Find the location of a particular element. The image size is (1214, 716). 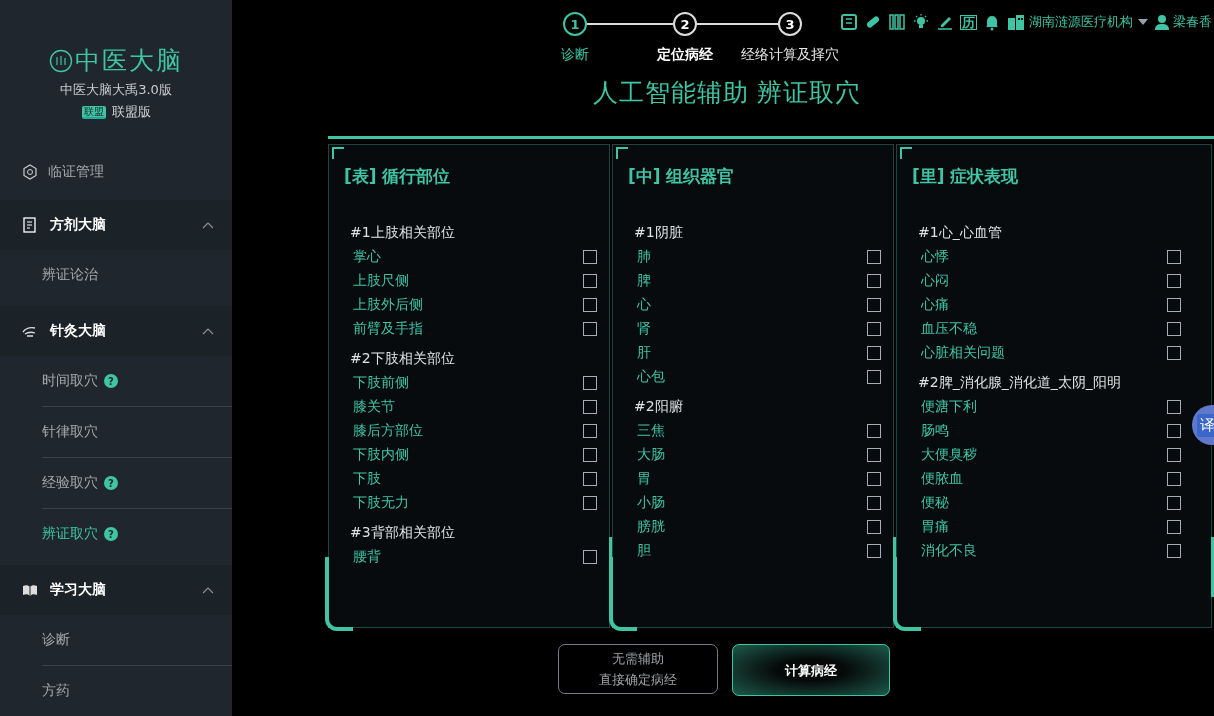

option-label: 心悸 is located at coordinates (935, 257).